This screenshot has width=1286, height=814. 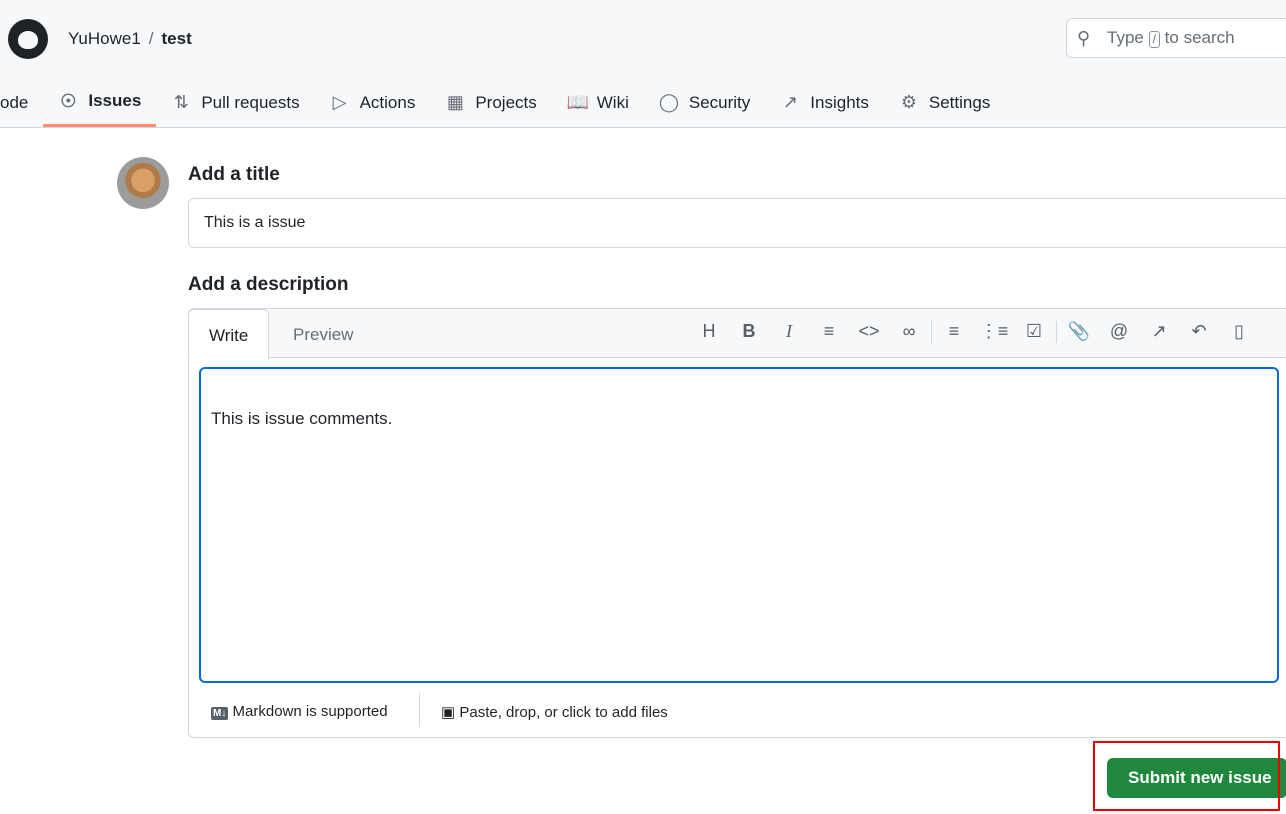 I want to click on search-input: ⚲ Type / to search, so click(x=1176, y=38).